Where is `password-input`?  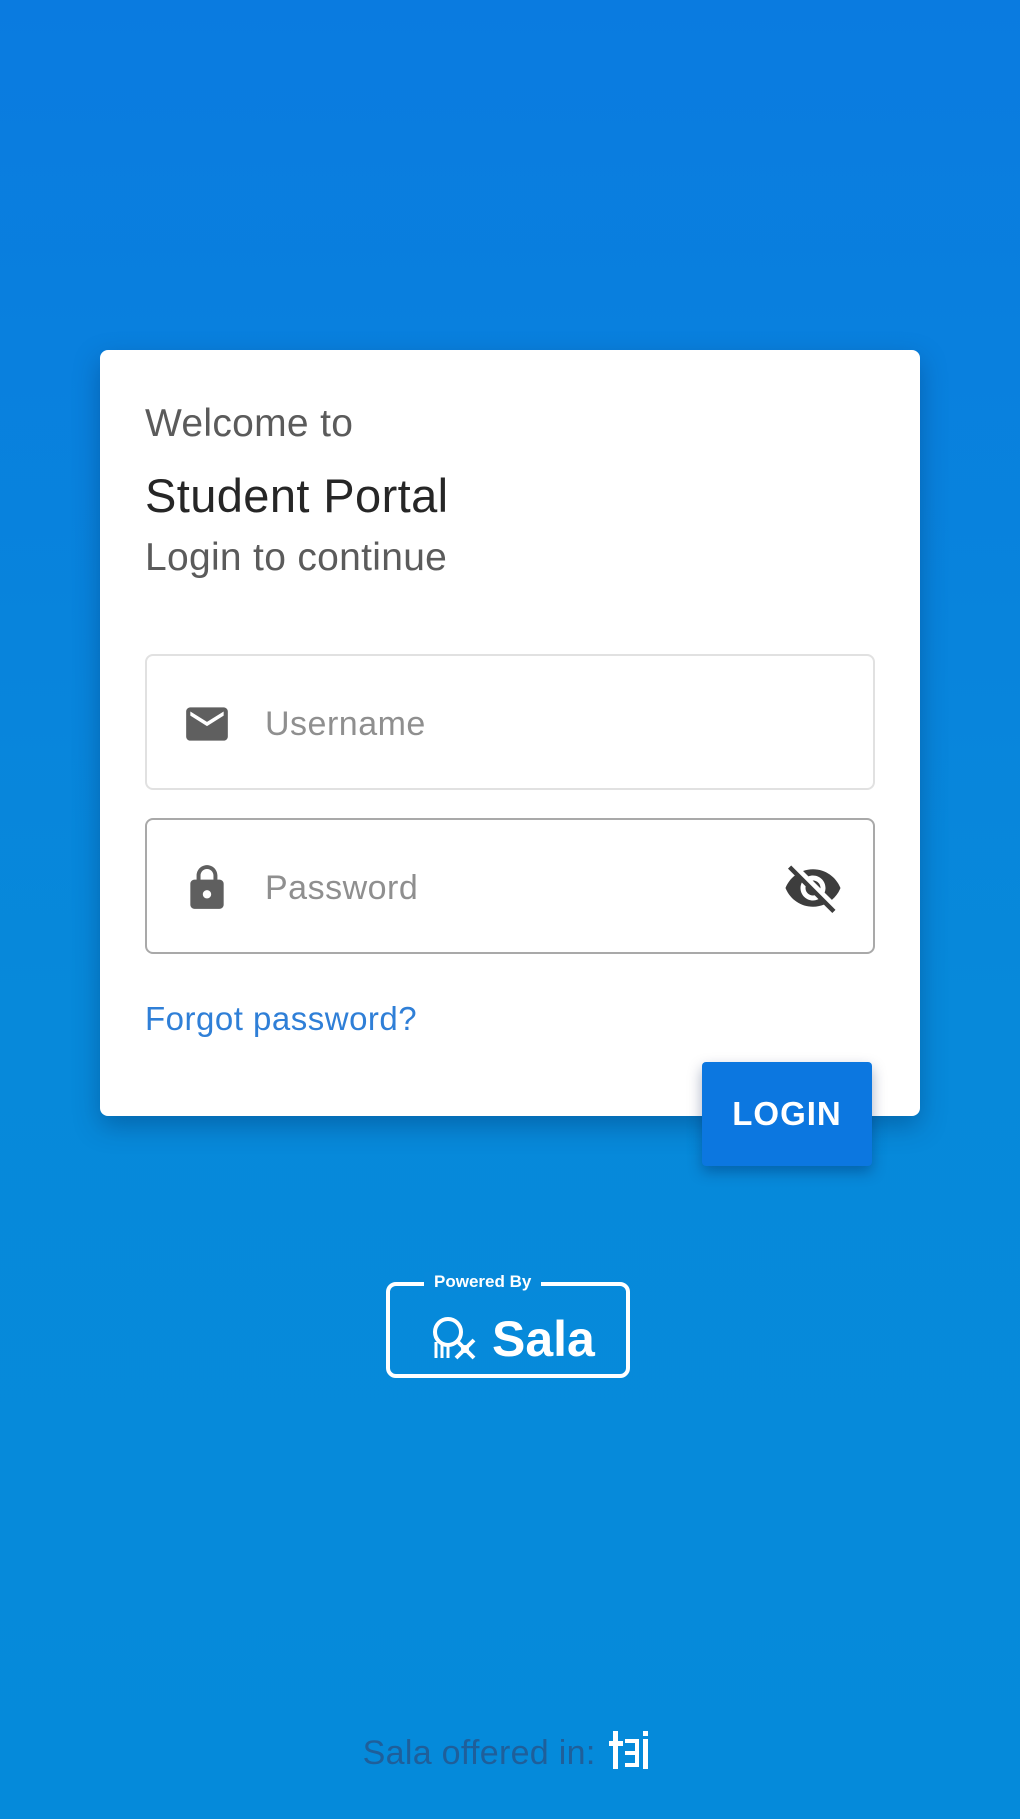
password-input is located at coordinates (505, 888).